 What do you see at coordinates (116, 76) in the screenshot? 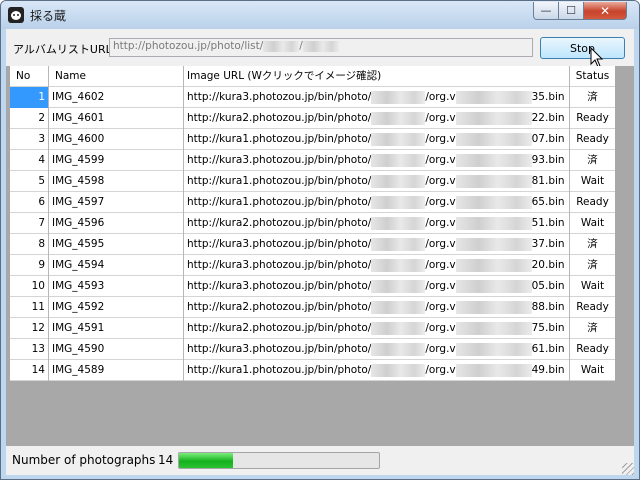
I see `header-name: Name` at bounding box center [116, 76].